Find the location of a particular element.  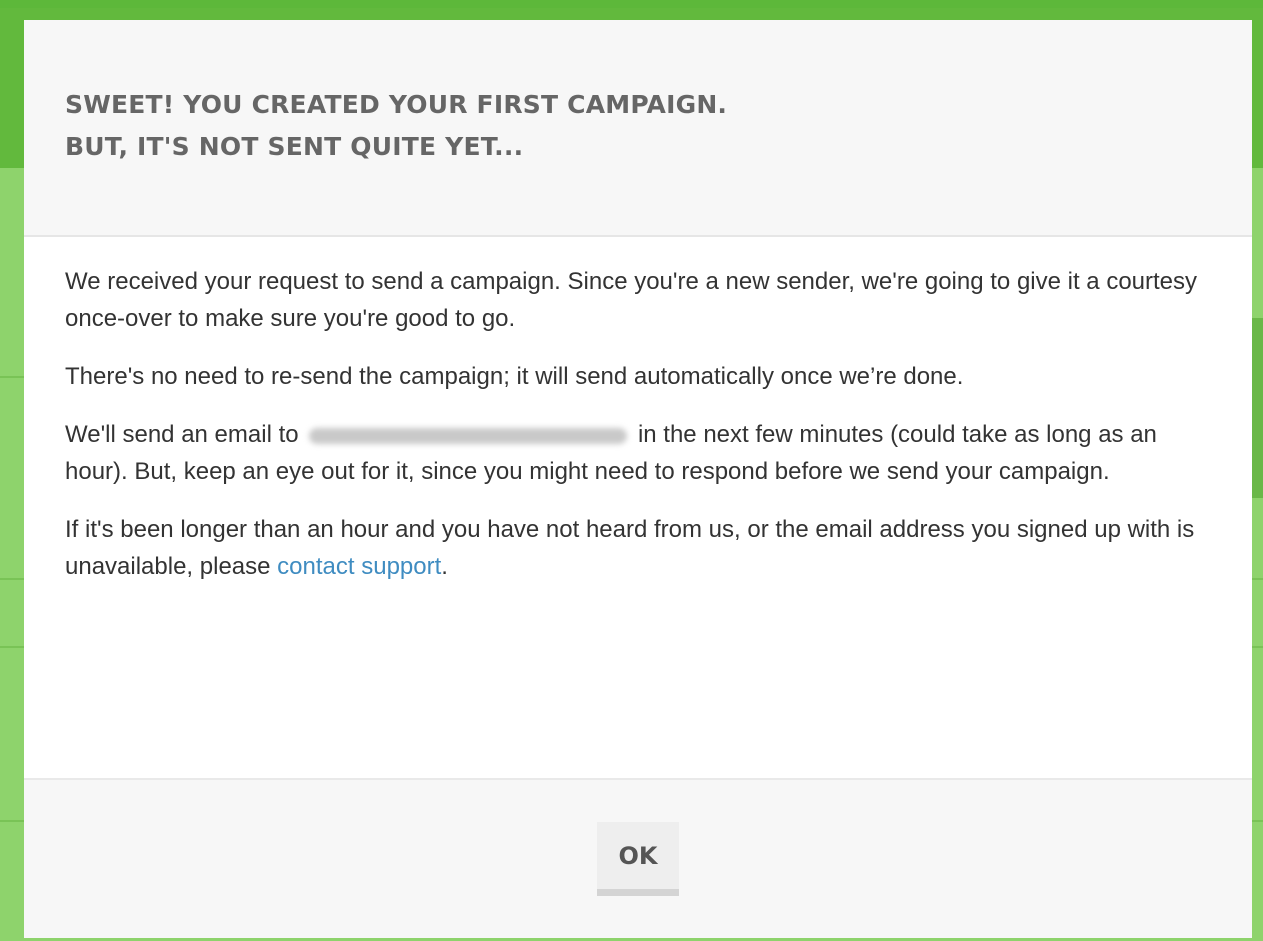

modal-title-line-1: SWEET! YOU CREATED YOUR FIRST CAMPAIGN. is located at coordinates (396, 104).